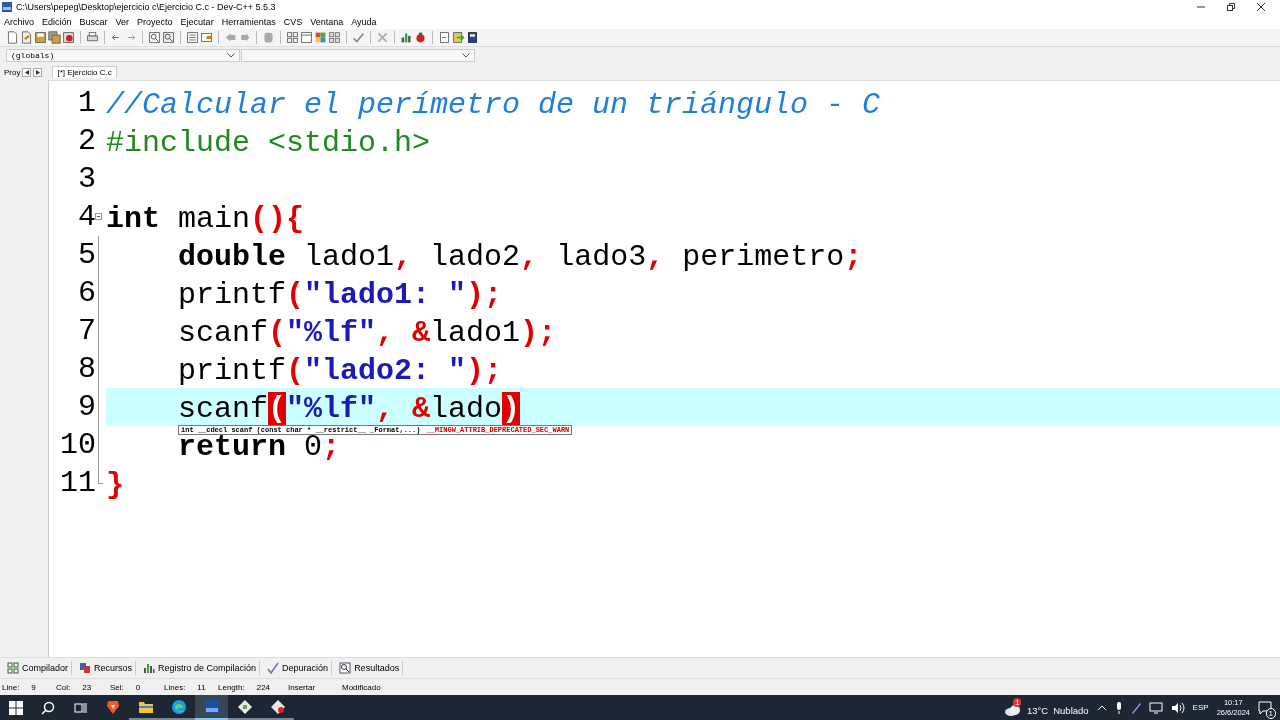 The height and width of the screenshot is (720, 1280). I want to click on menu-item: Proyecto, so click(155, 21).